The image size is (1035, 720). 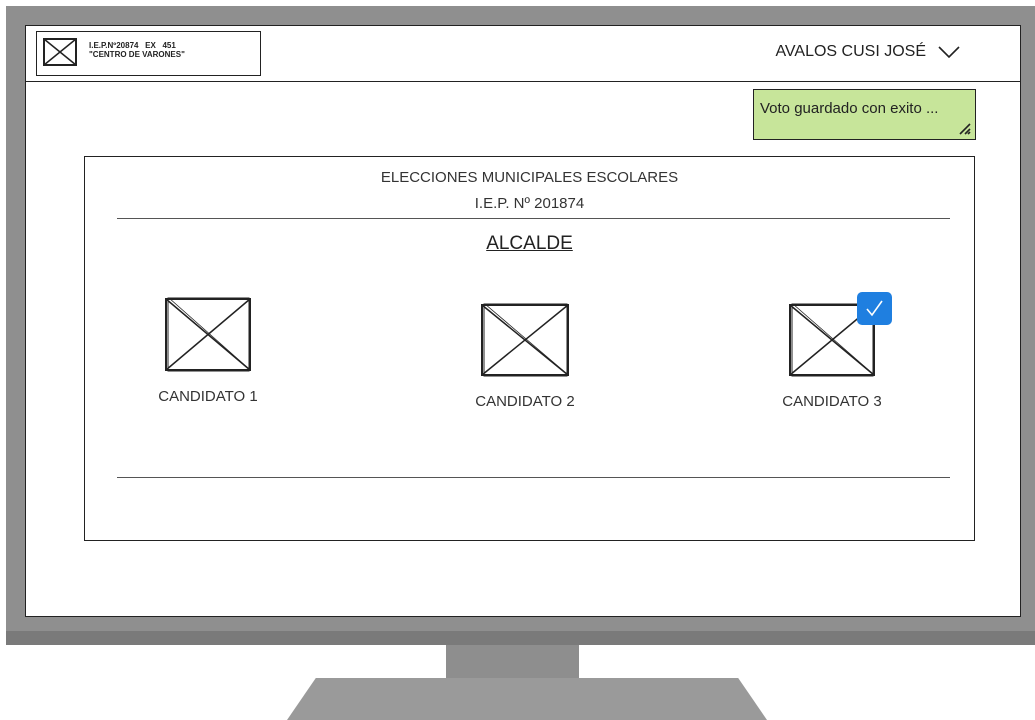 What do you see at coordinates (832, 356) in the screenshot?
I see `candidate-card-3: CANDIDATO 3` at bounding box center [832, 356].